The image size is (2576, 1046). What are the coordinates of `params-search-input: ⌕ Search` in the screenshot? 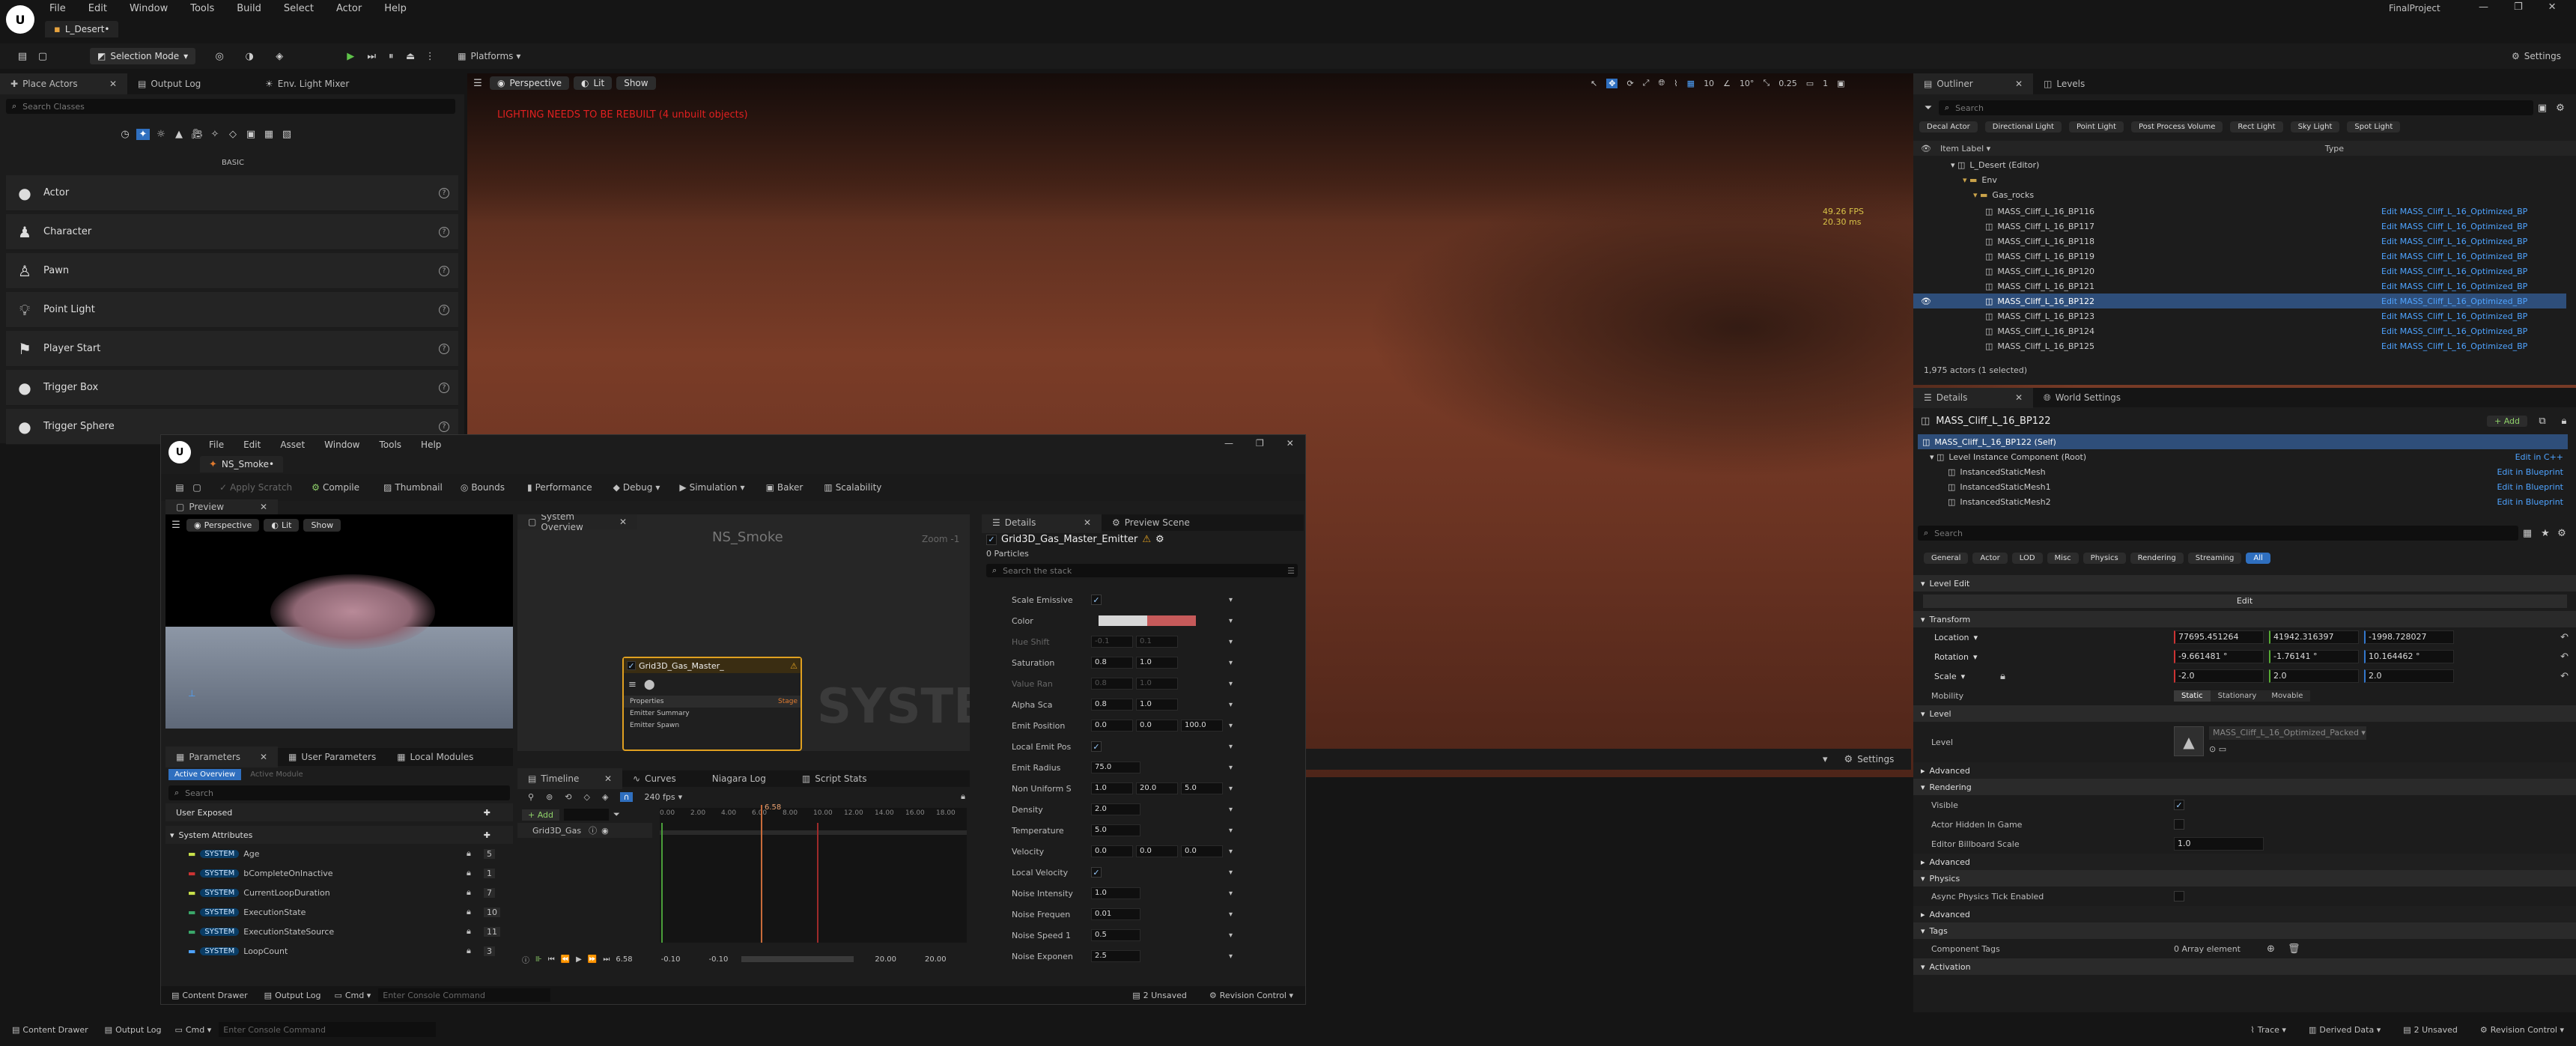 It's located at (339, 792).